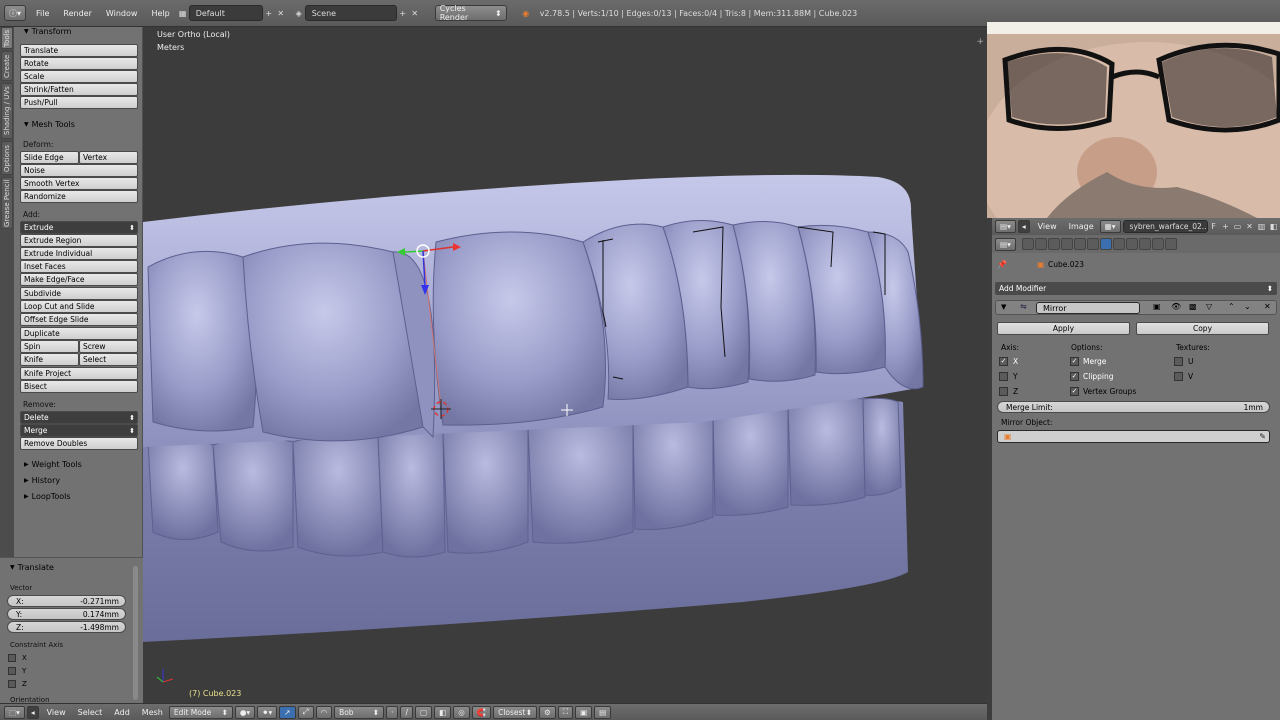 Image resolution: width=1280 pixels, height=720 pixels. Describe the element at coordinates (1144, 244) in the screenshot. I see `texture-tab-icon` at that location.